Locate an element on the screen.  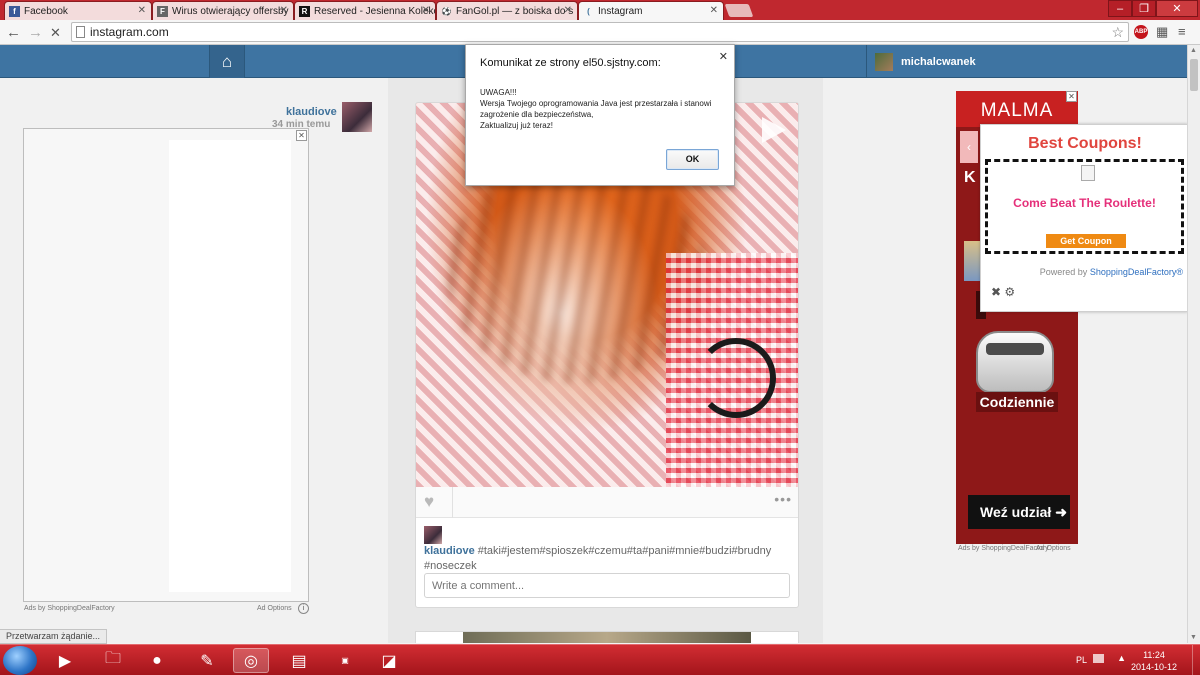
home-icon: ⌂ is located at coordinates (227, 61).